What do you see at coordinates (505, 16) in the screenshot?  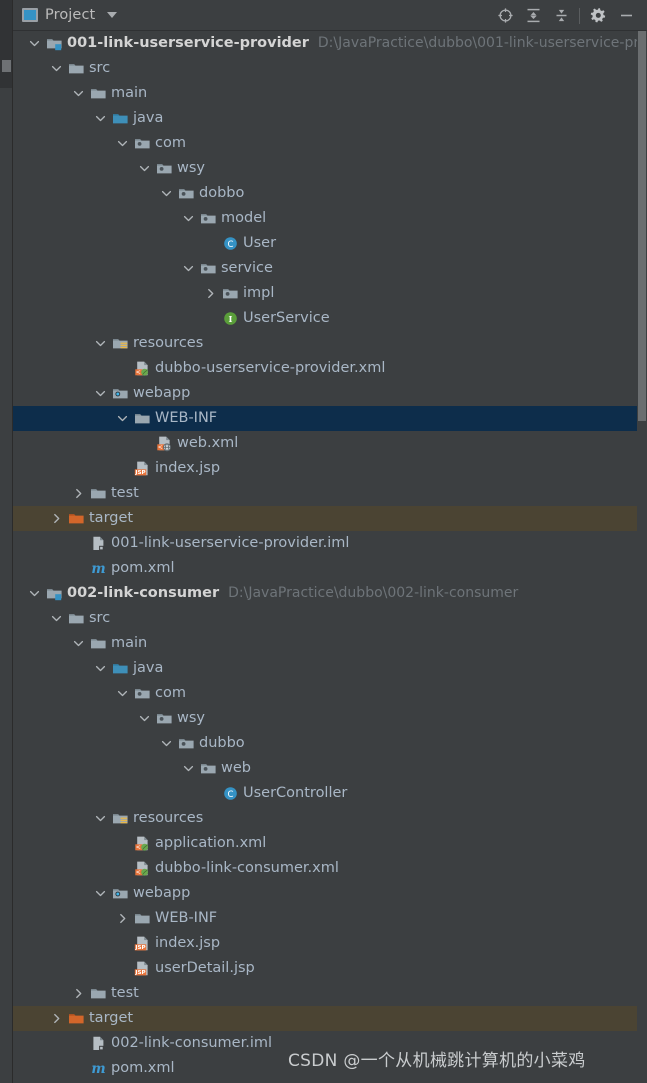 I see `locate-in-tree-icon` at bounding box center [505, 16].